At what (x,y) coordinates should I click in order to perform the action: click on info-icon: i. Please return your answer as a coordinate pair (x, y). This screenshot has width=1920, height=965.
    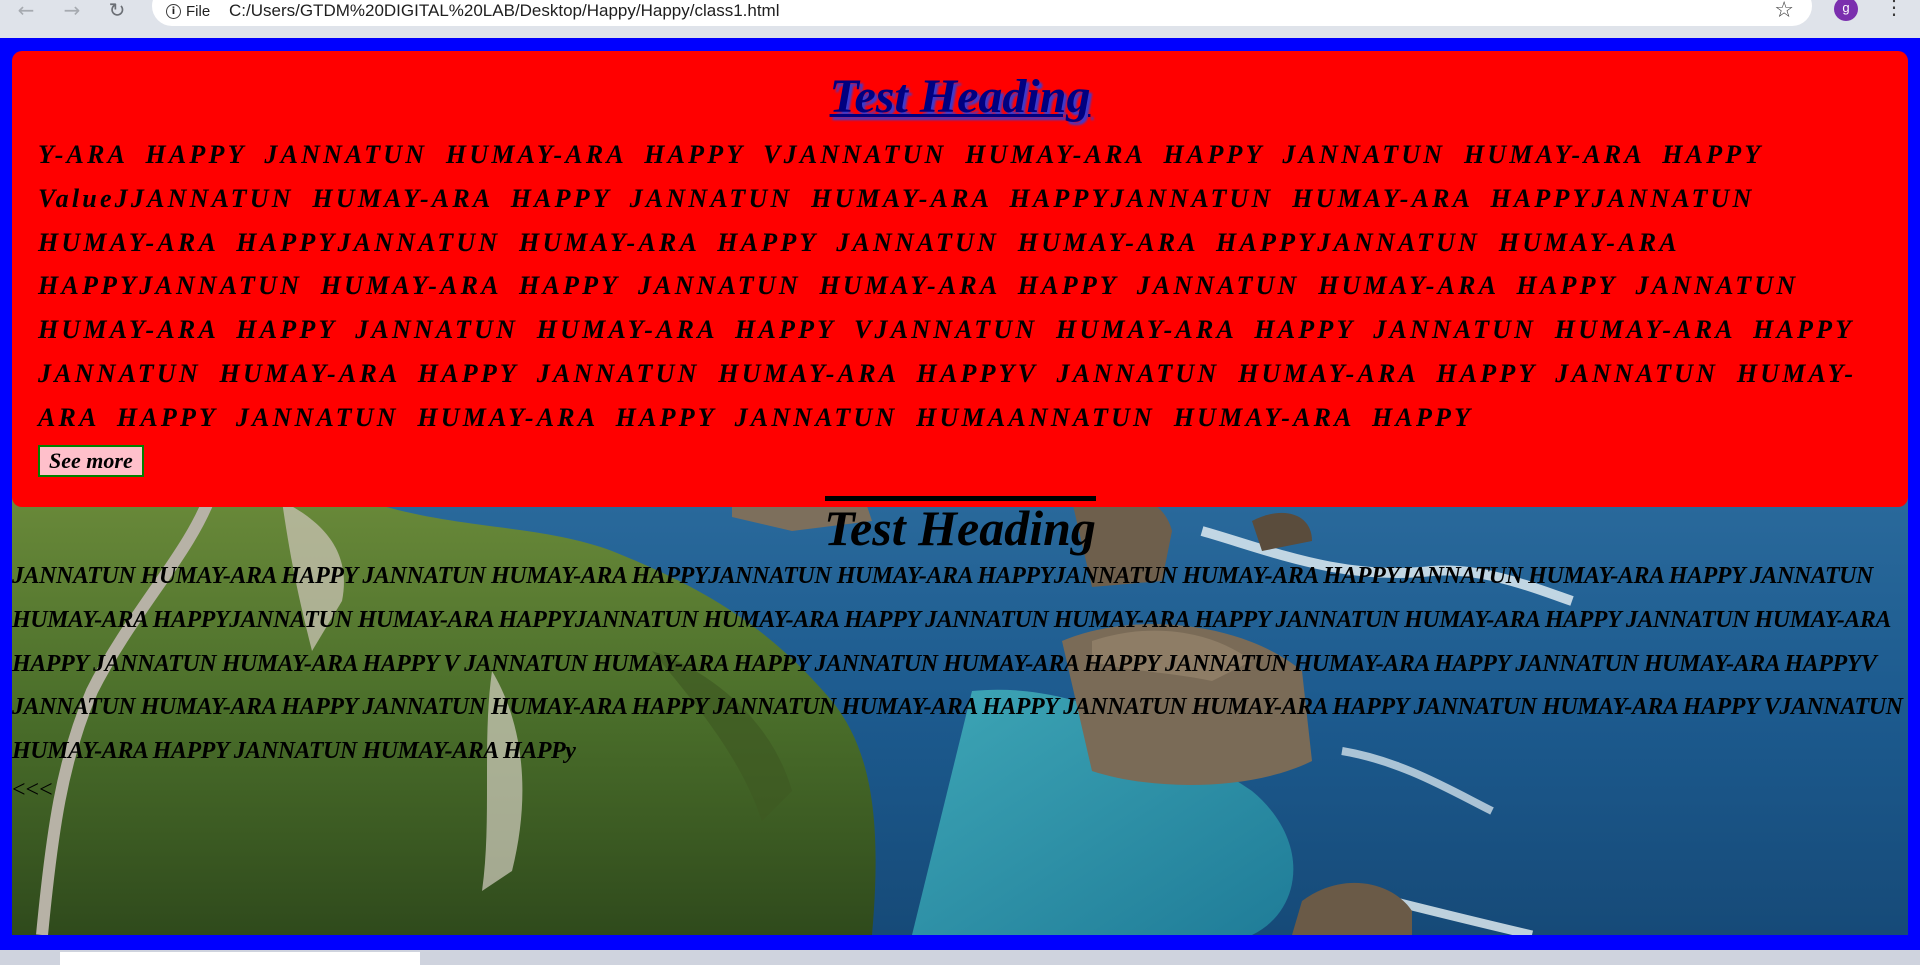
    Looking at the image, I should click on (173, 11).